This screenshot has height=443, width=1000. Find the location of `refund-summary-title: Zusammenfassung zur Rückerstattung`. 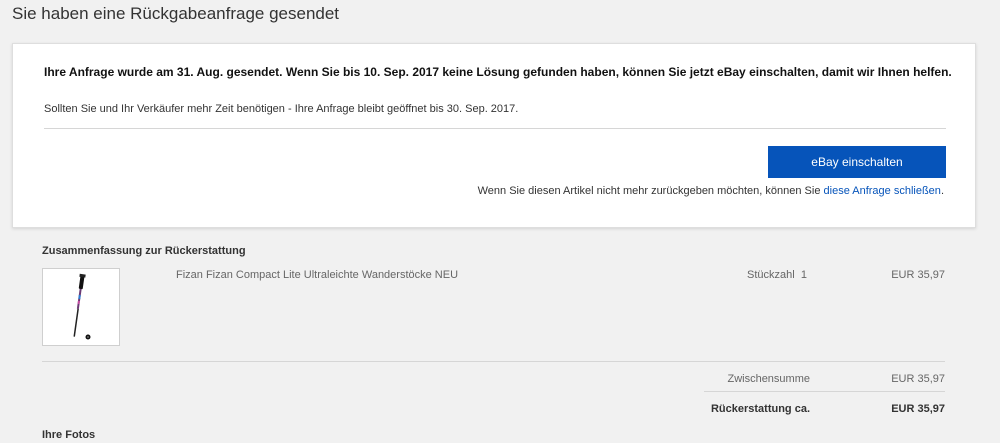

refund-summary-title: Zusammenfassung zur Rückerstattung is located at coordinates (144, 251).